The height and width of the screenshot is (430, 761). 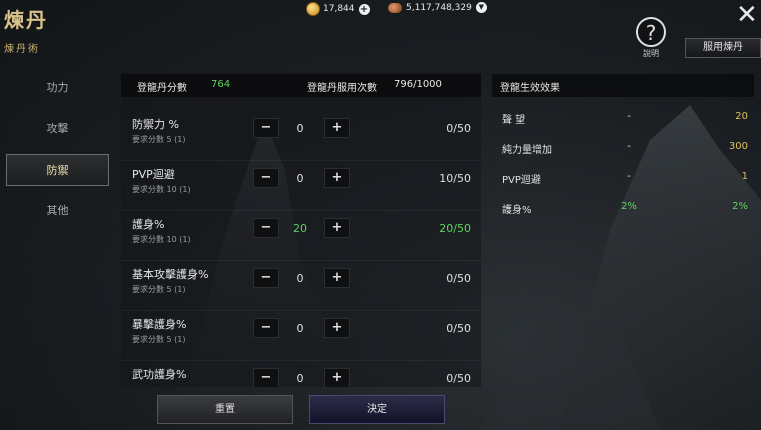 I want to click on add-gold-icon: +, so click(x=364, y=9).